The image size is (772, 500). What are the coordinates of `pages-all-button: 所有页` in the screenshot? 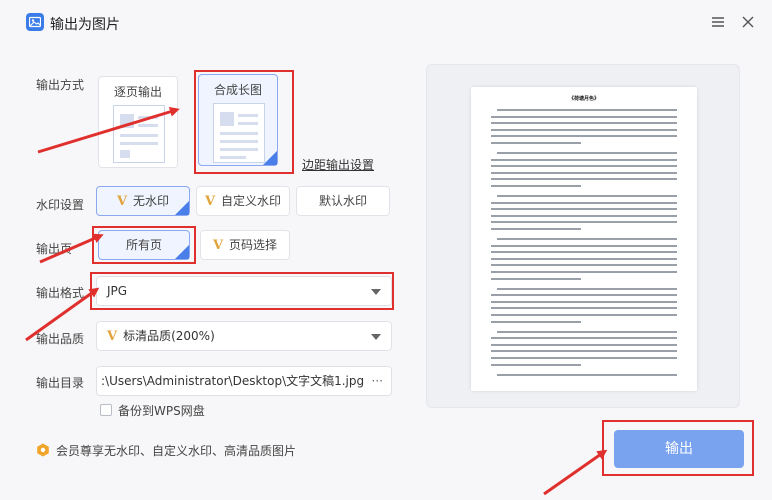 It's located at (144, 245).